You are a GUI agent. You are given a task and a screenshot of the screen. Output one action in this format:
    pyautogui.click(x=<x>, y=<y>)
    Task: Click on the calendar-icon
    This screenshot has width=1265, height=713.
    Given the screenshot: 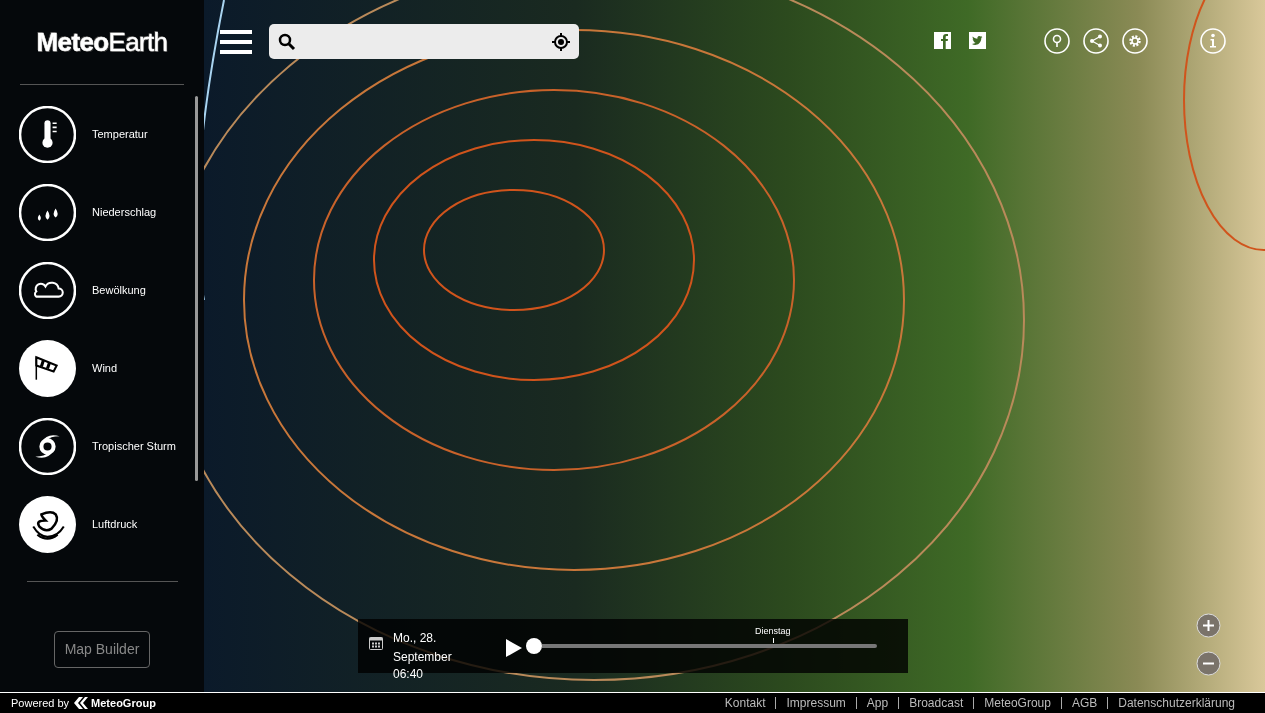 What is the action you would take?
    pyautogui.click(x=376, y=643)
    